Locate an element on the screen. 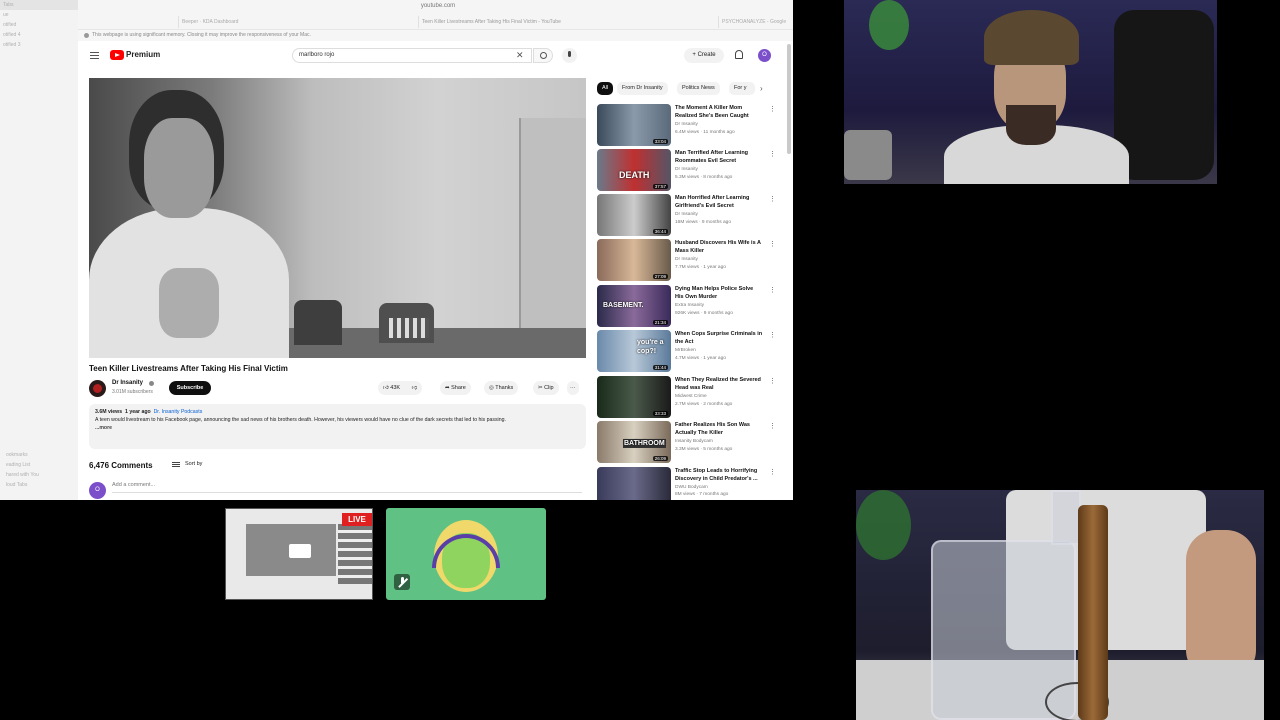  tab-beeper: Beeper · KDA Dashboard is located at coordinates (278, 22).